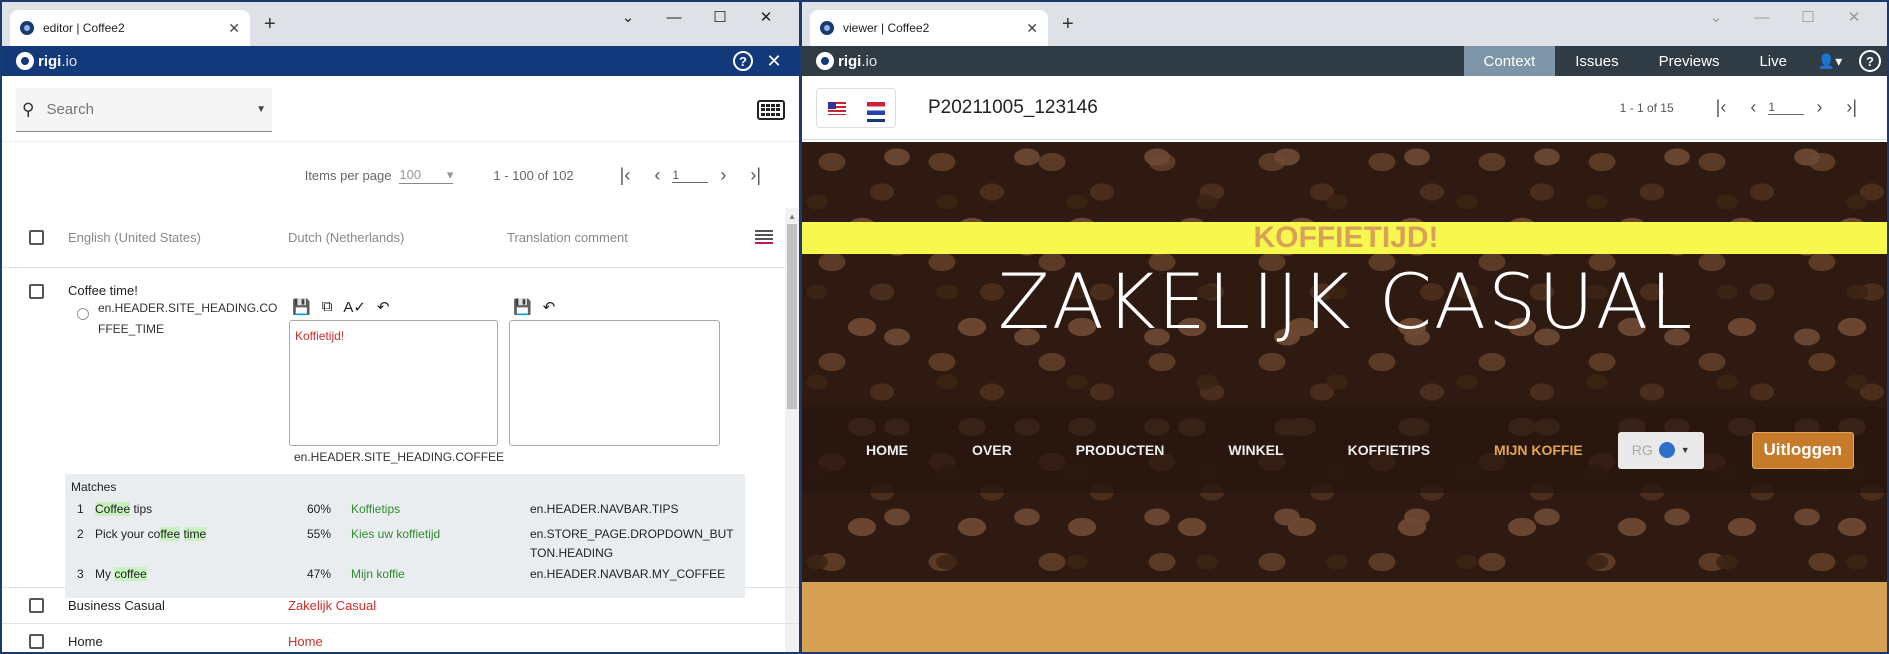 The height and width of the screenshot is (654, 1889). I want to click on keyboard-icon, so click(771, 110).